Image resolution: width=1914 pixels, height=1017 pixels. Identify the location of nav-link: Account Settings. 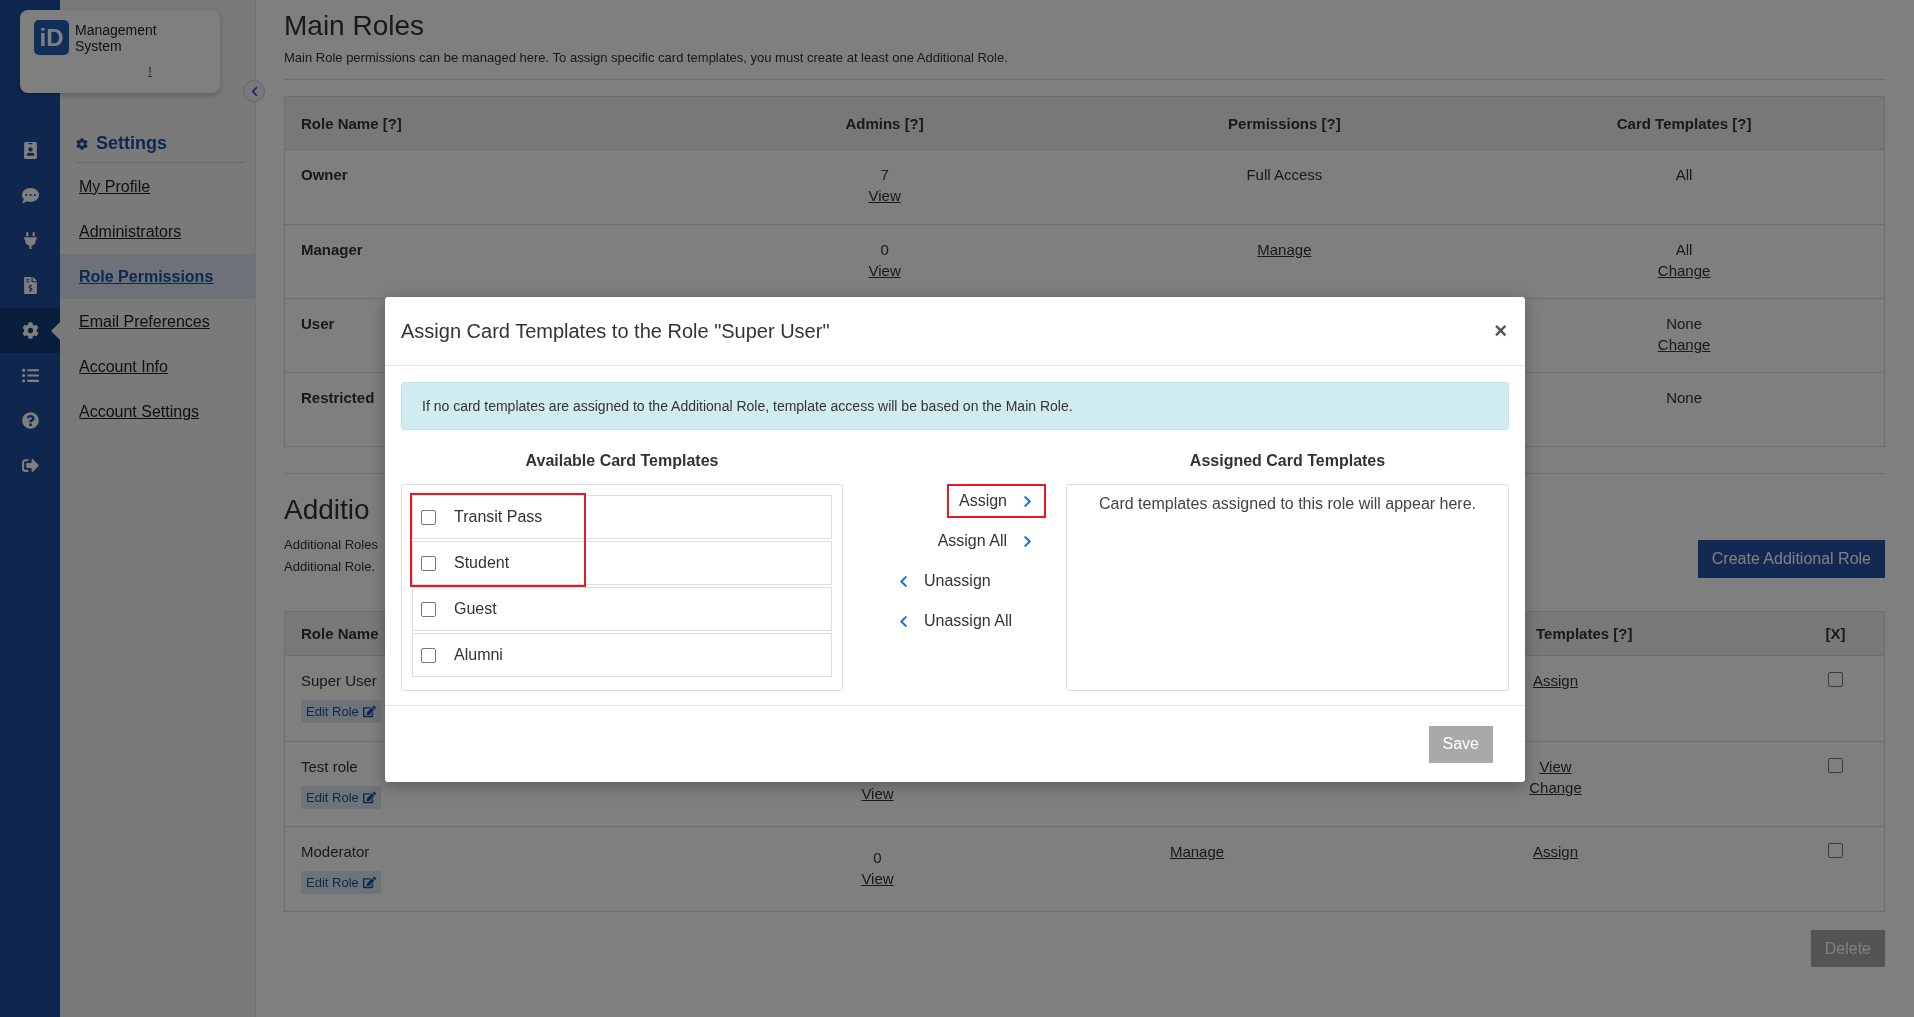
(157, 411).